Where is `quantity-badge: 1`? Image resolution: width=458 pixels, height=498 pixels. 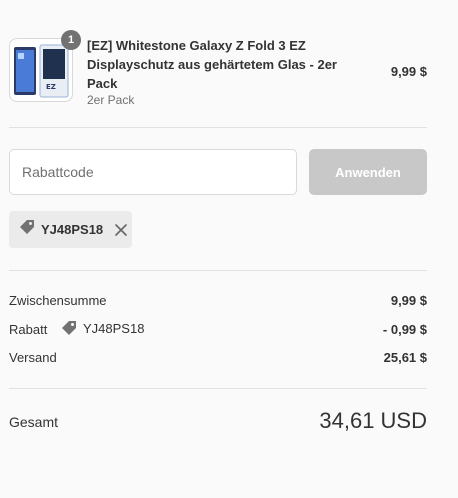 quantity-badge: 1 is located at coordinates (71, 40).